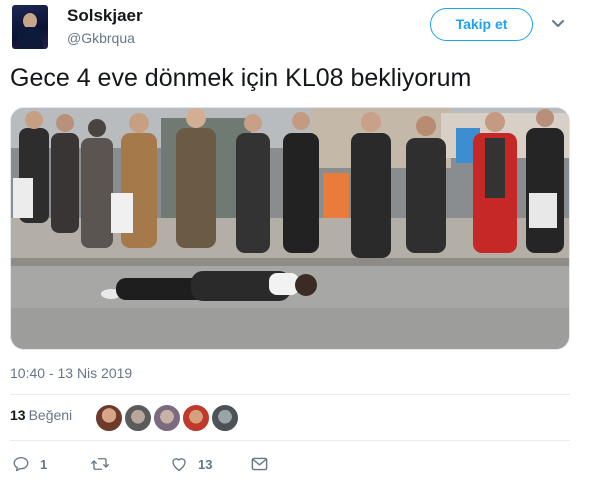 Image resolution: width=602 pixels, height=497 pixels. What do you see at coordinates (191, 464) in the screenshot?
I see `like-button: 13` at bounding box center [191, 464].